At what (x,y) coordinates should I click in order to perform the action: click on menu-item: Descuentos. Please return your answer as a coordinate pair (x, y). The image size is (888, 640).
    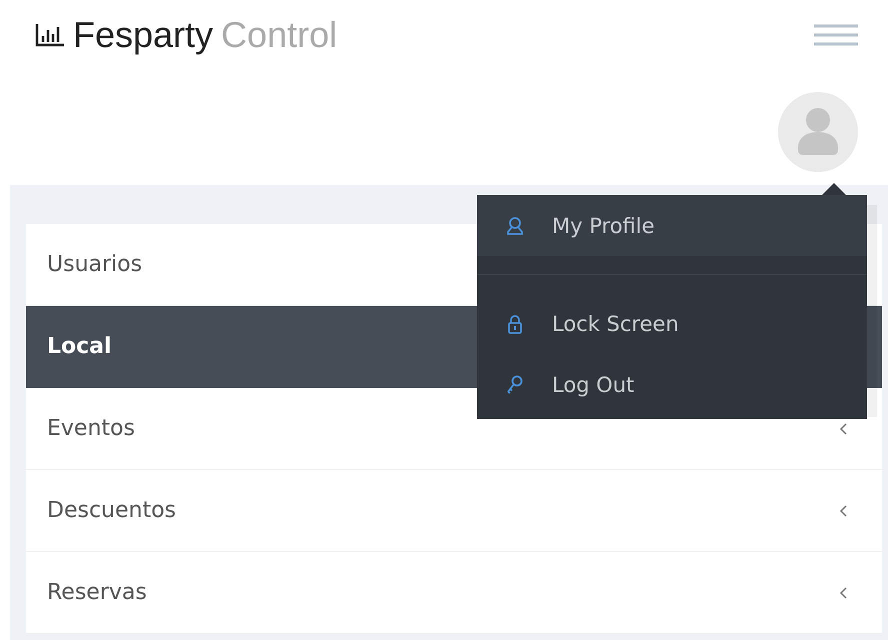
    Looking at the image, I should click on (454, 511).